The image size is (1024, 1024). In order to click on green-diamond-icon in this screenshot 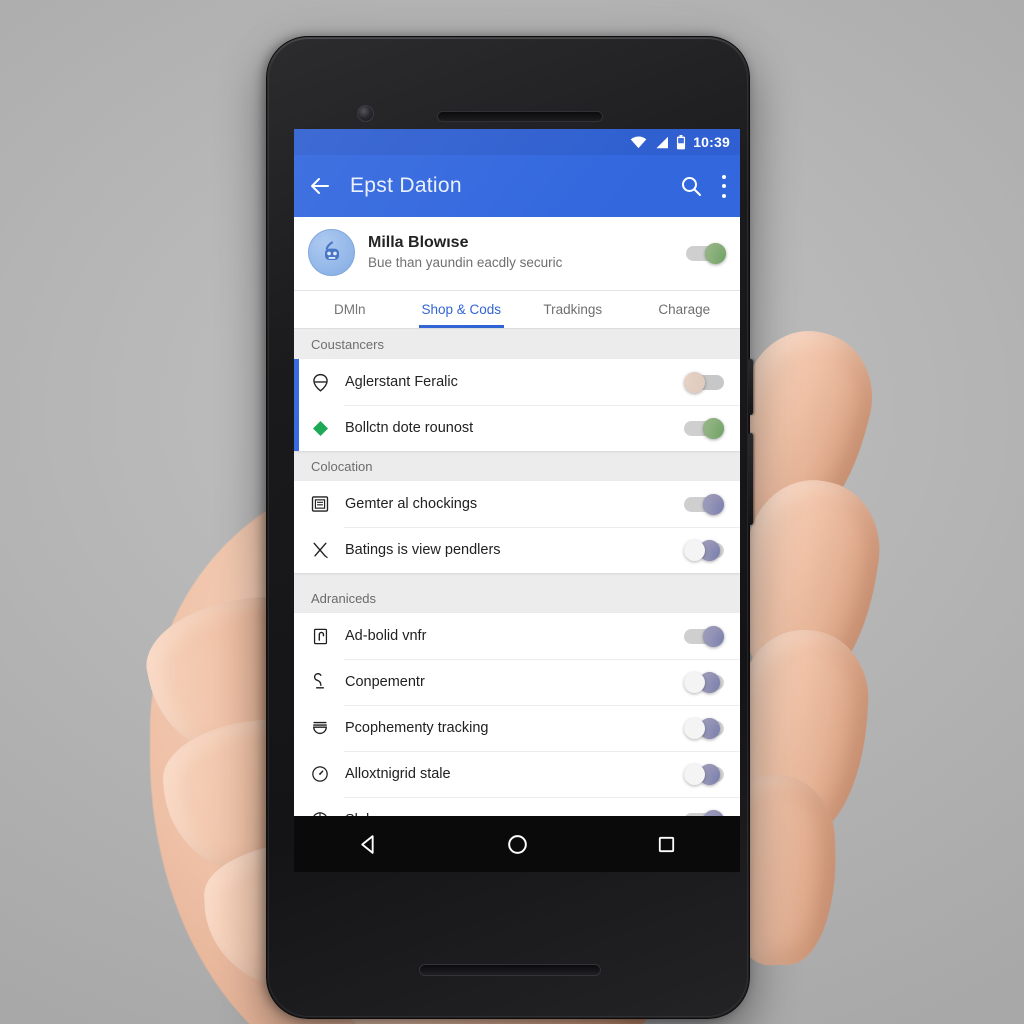, I will do `click(320, 428)`.